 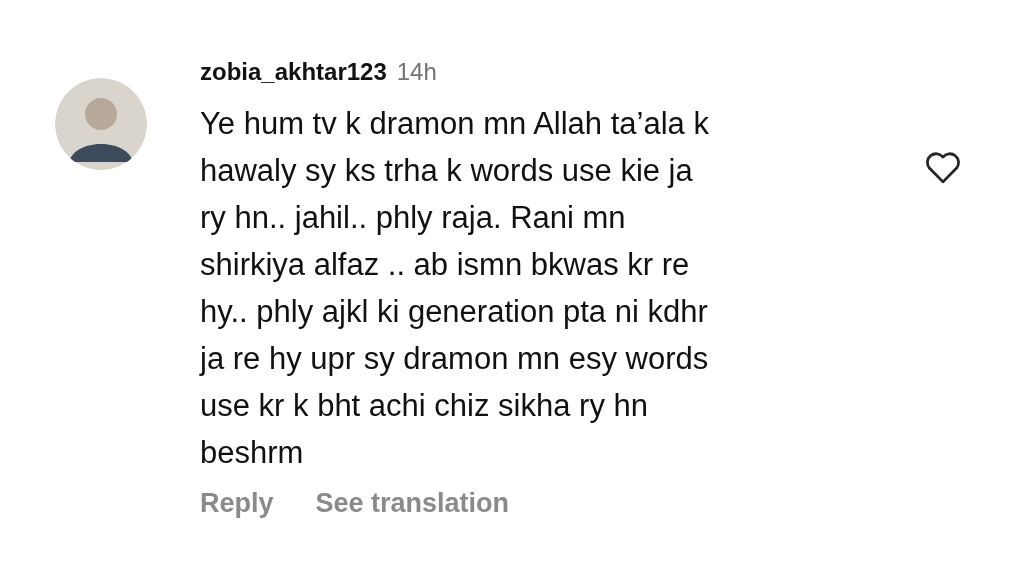 What do you see at coordinates (237, 503) in the screenshot?
I see `comment-action-link: Reply` at bounding box center [237, 503].